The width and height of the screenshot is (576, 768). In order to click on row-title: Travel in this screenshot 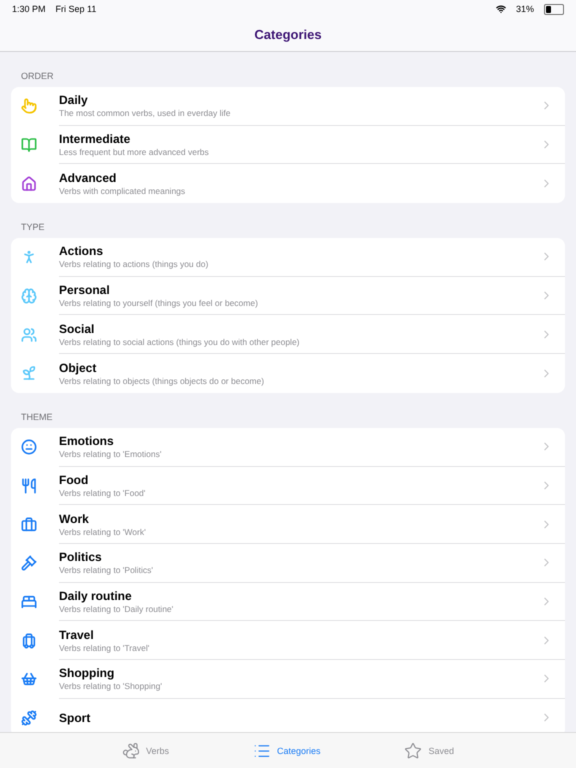, I will do `click(77, 635)`.